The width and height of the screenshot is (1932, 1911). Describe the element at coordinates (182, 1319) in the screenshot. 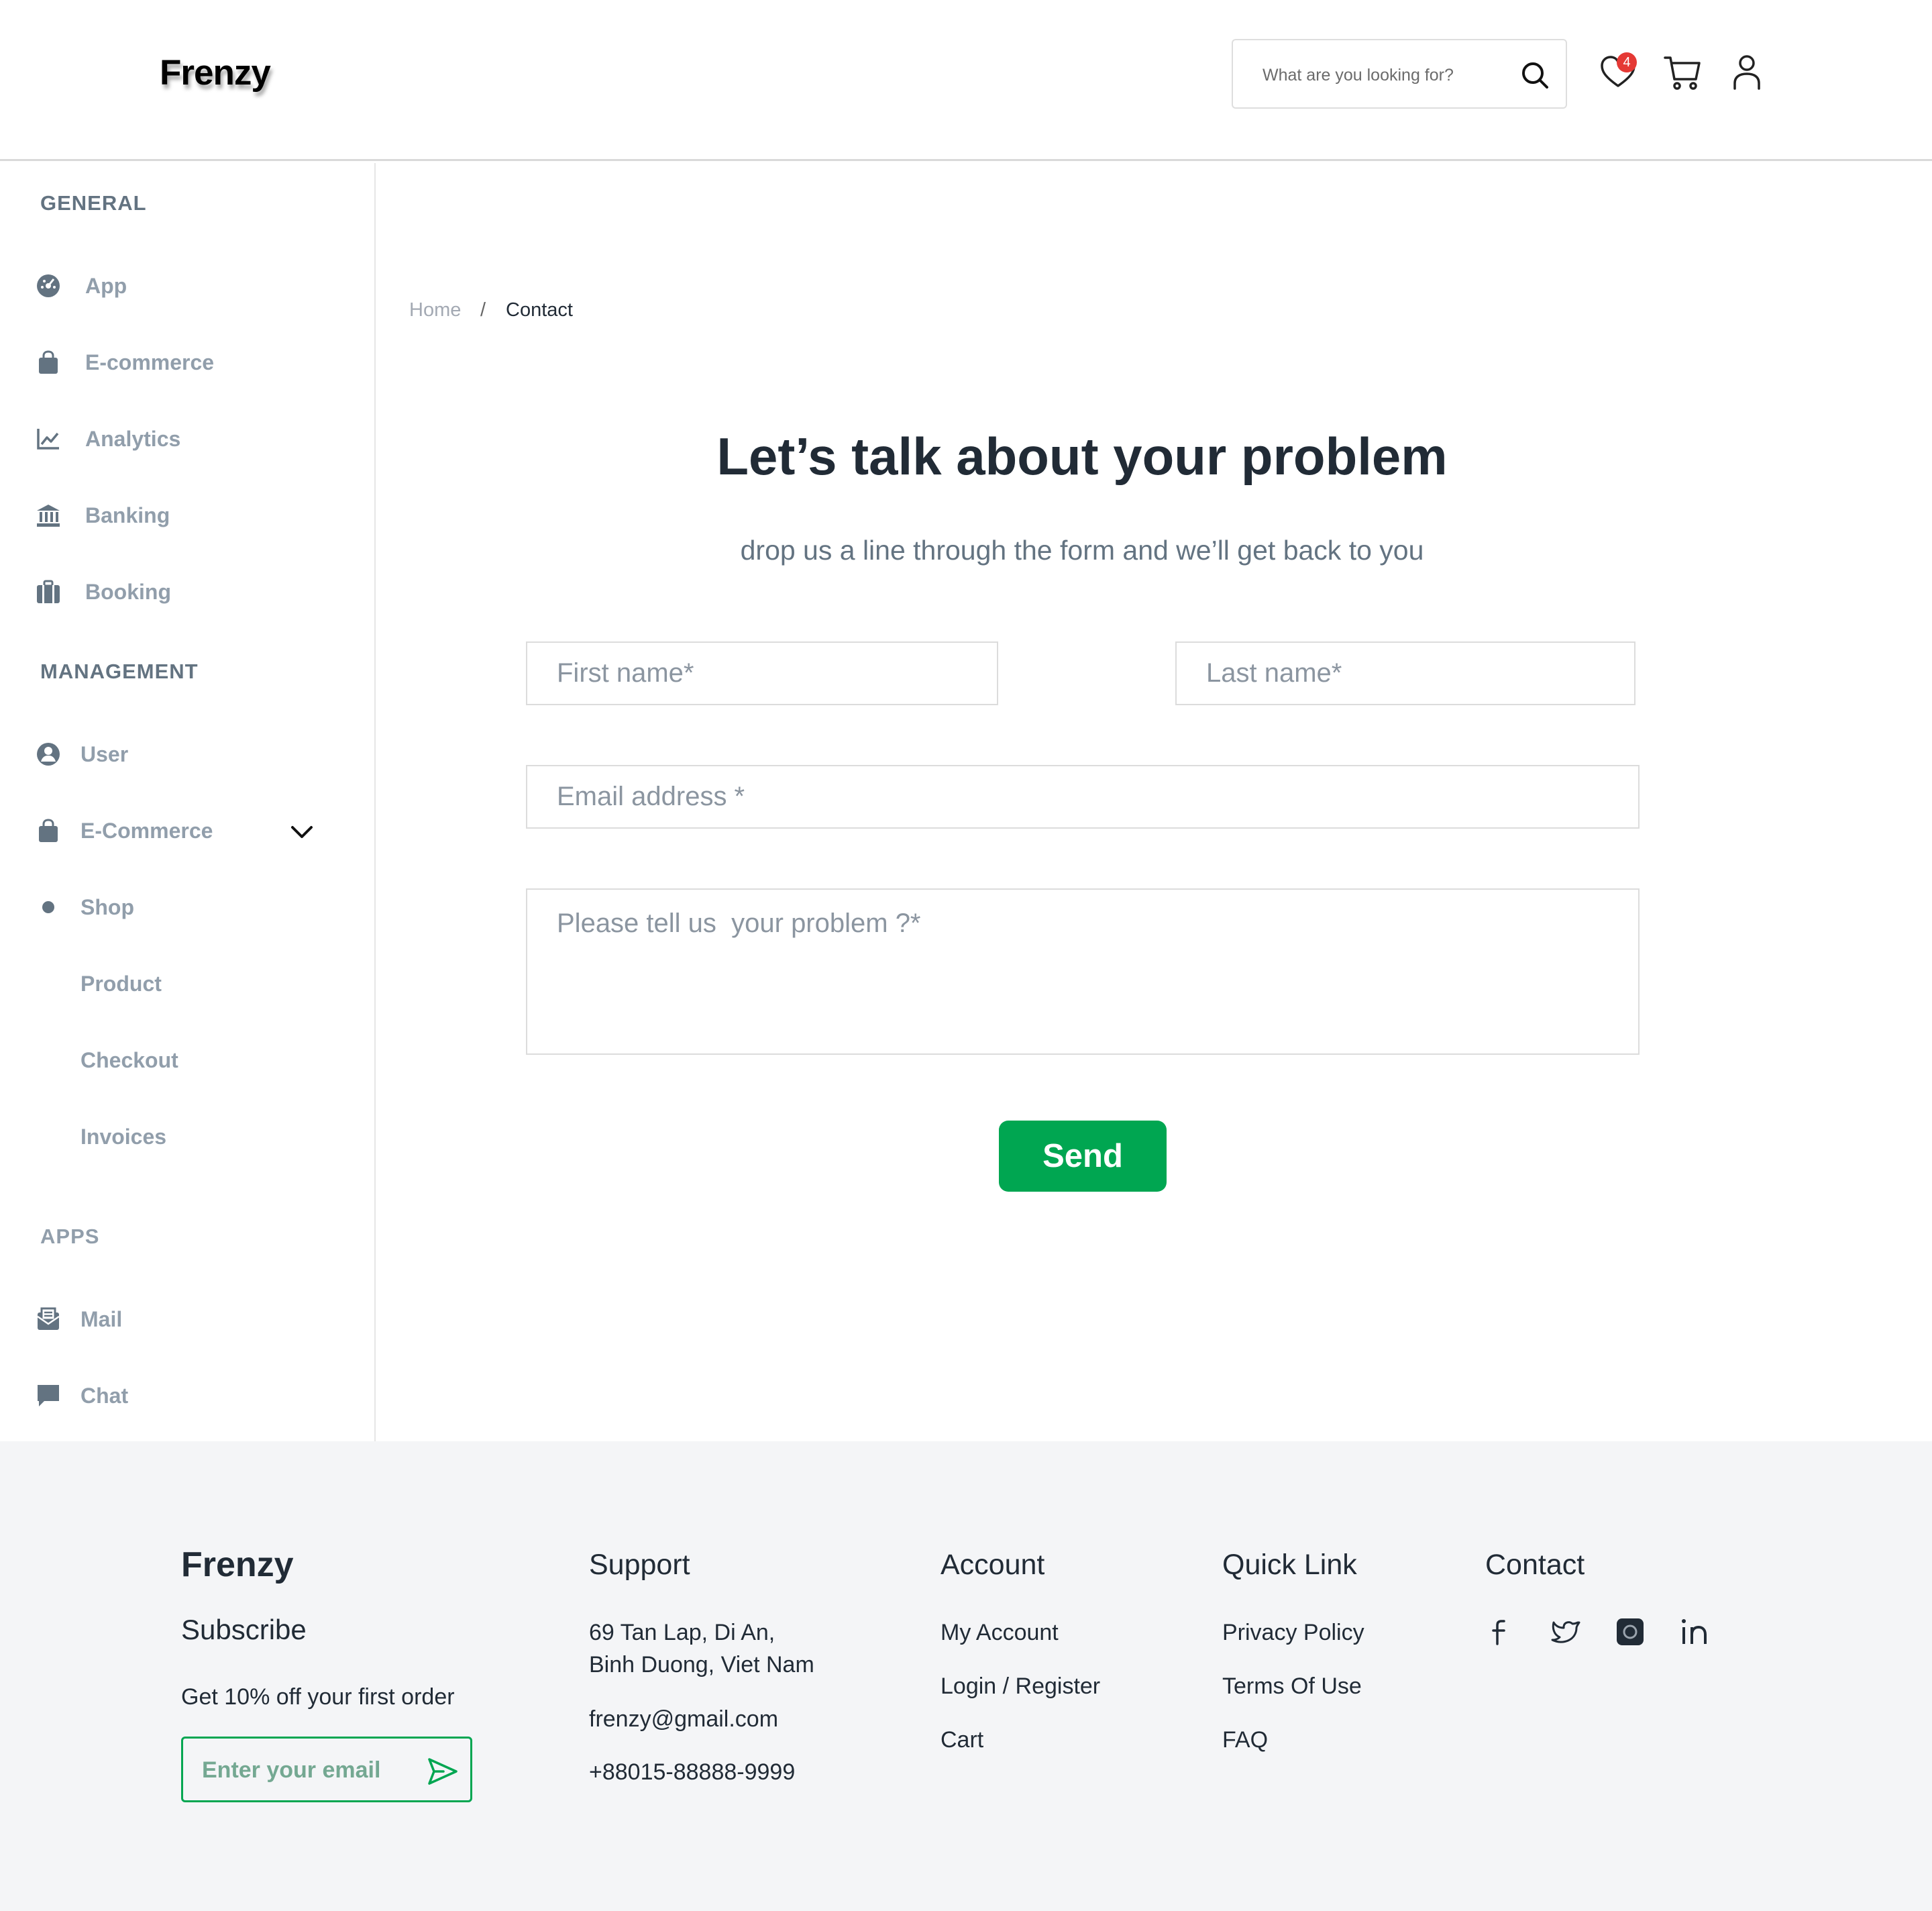

I see `sidebar-item-mail: Mail` at that location.